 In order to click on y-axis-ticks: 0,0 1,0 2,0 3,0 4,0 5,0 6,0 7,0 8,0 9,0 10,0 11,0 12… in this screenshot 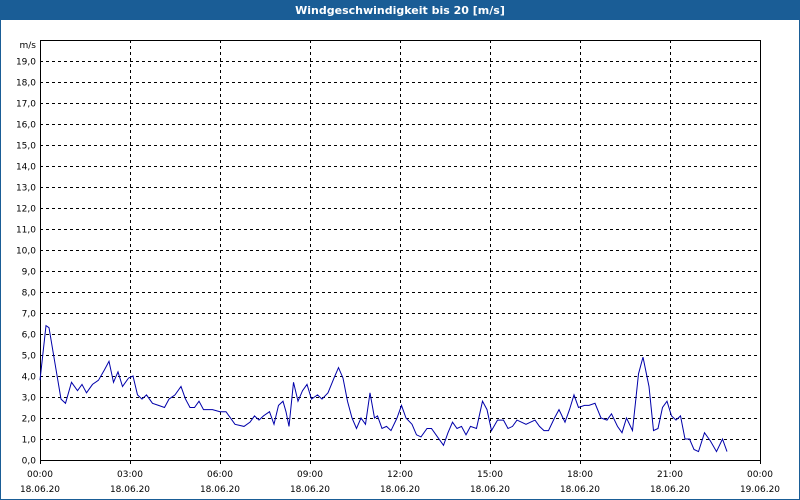, I will do `click(26, 262)`.